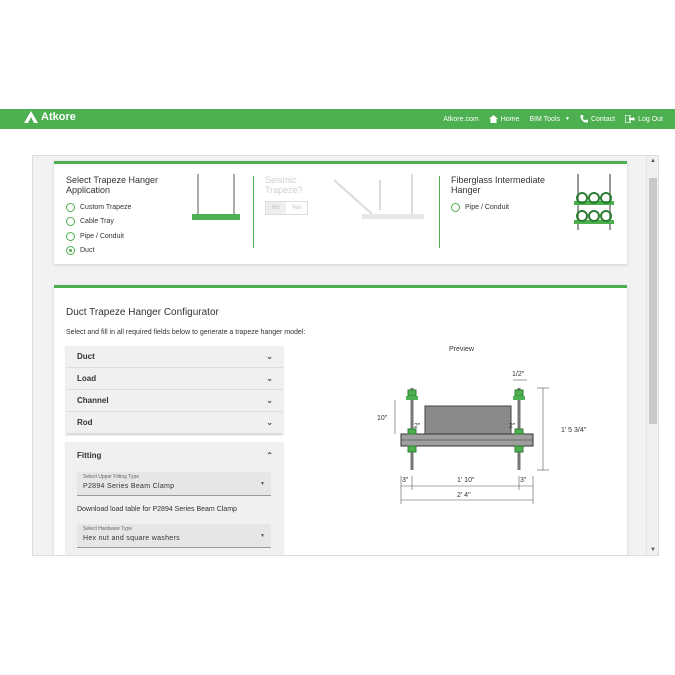  What do you see at coordinates (106, 207) in the screenshot?
I see `radio-label: Custom Trapeze` at bounding box center [106, 207].